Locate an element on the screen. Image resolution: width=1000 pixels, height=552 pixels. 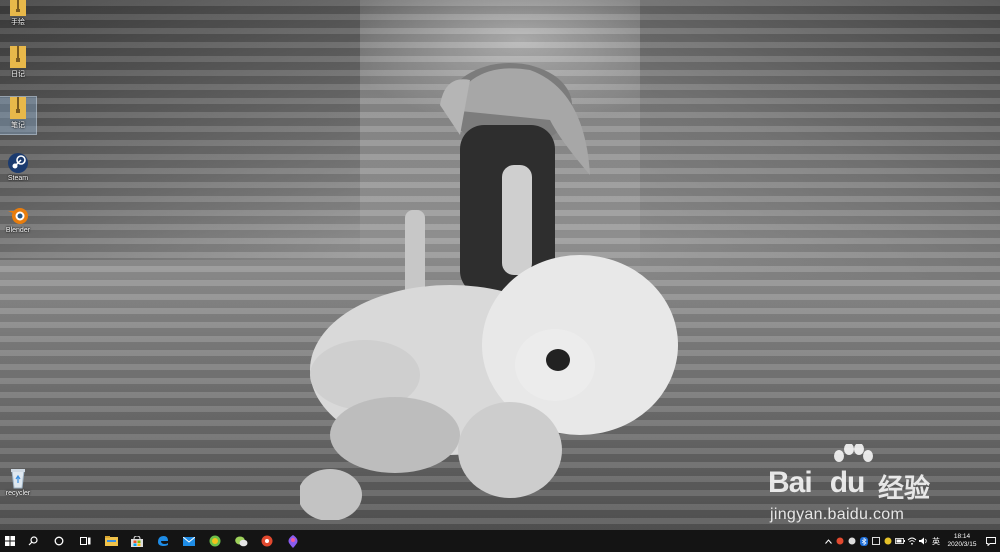
app-red-icon is located at coordinates (267, 541).